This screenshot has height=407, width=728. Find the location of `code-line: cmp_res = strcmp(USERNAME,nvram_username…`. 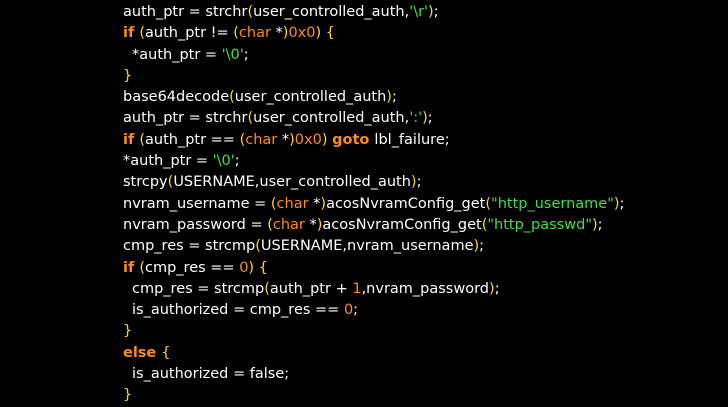

code-line: cmp_res = strcmp(USERNAME,nvram_username… is located at coordinates (373, 246).